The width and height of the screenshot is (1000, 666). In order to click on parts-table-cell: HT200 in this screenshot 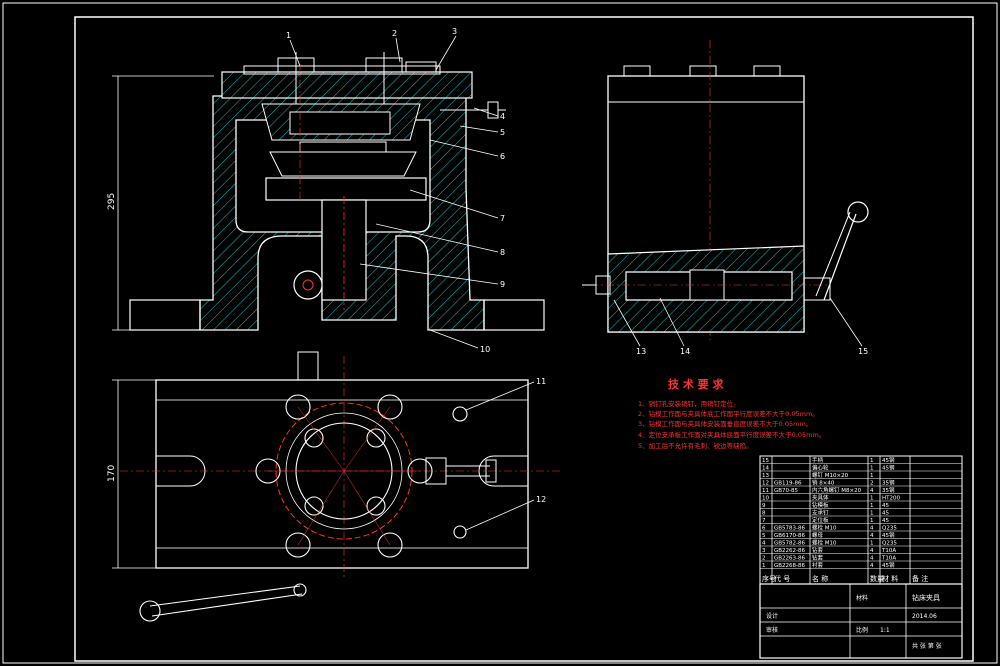, I will do `click(891, 499)`.